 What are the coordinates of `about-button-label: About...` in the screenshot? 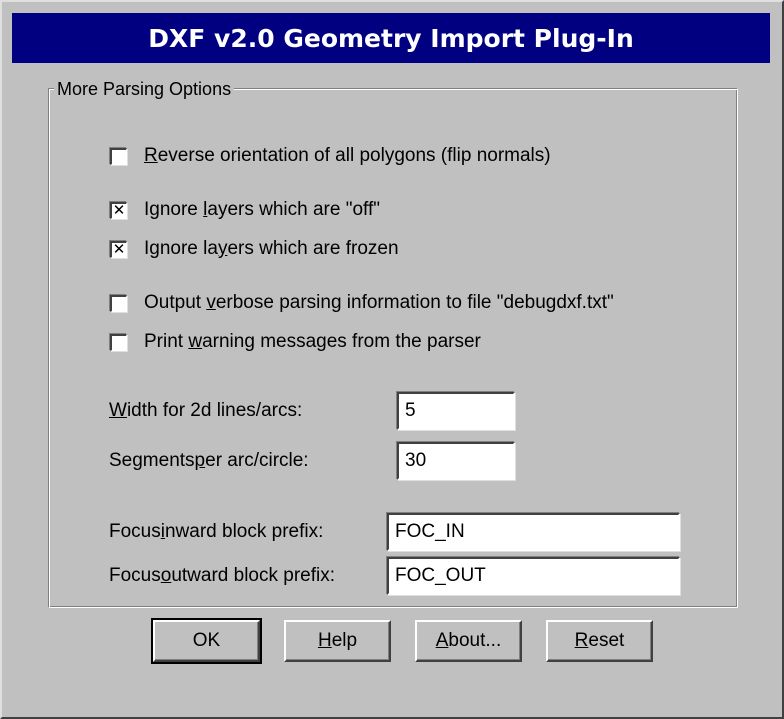 It's located at (468, 640).